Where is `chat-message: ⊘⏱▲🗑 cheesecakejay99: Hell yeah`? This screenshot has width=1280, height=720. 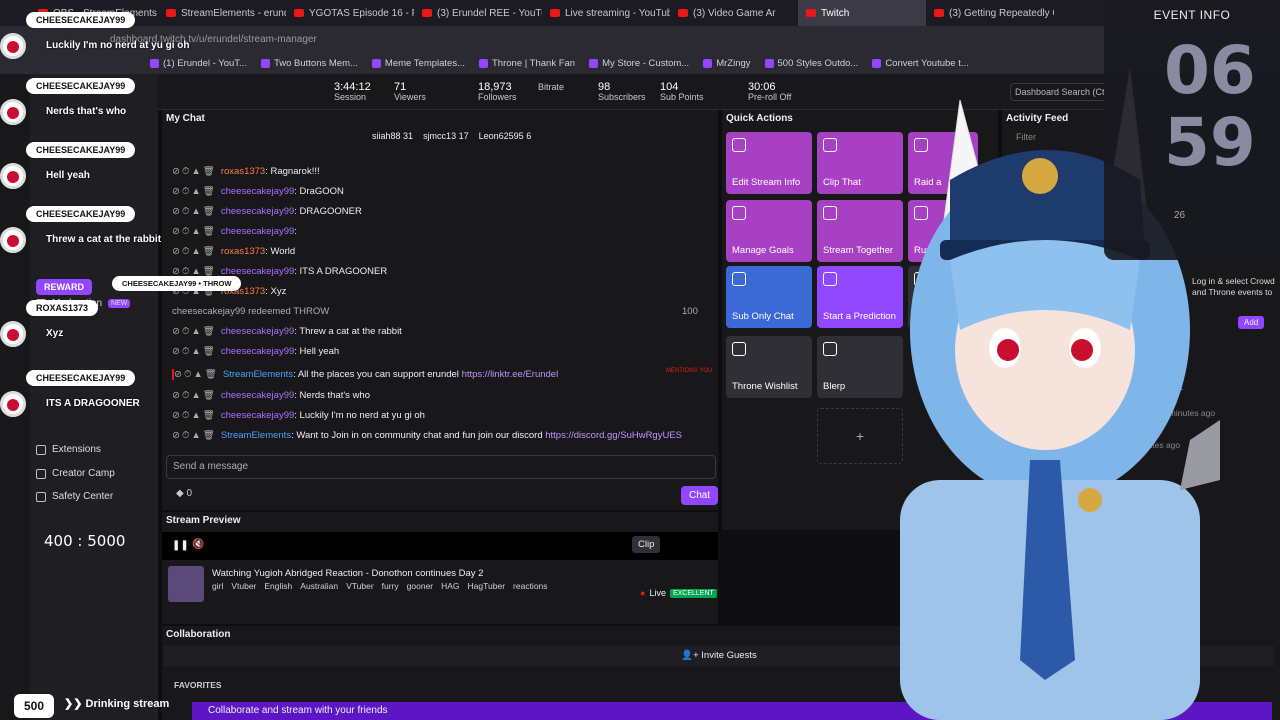 chat-message: ⊘⏱▲🗑 cheesecakejay99: Hell yeah is located at coordinates (255, 351).